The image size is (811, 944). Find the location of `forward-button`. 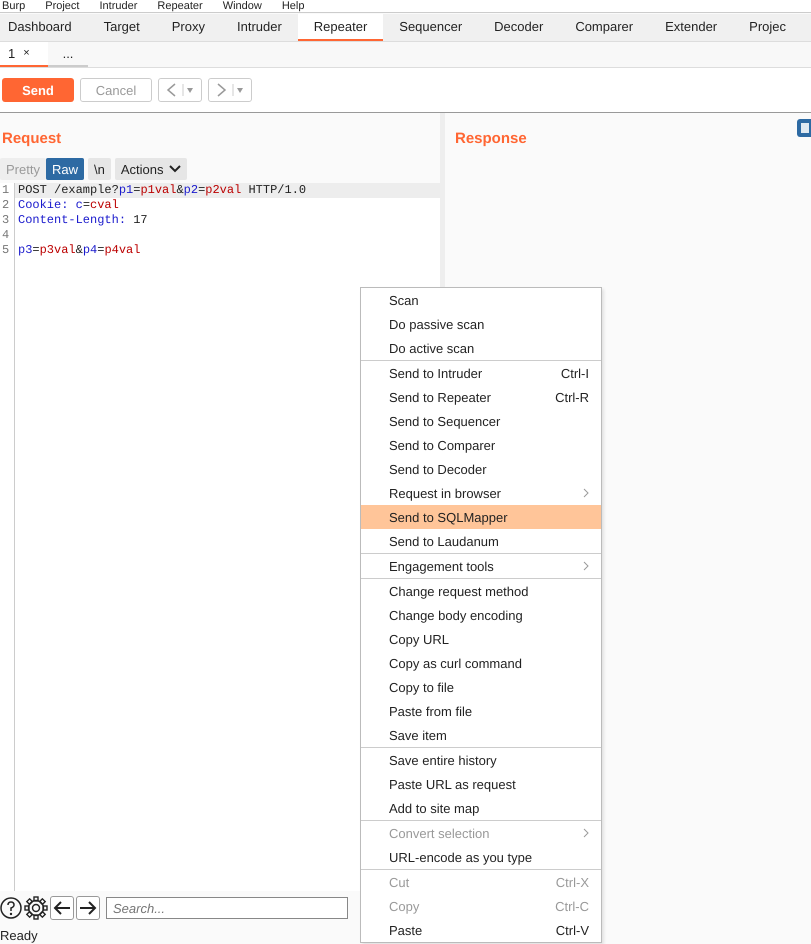

forward-button is located at coordinates (230, 90).